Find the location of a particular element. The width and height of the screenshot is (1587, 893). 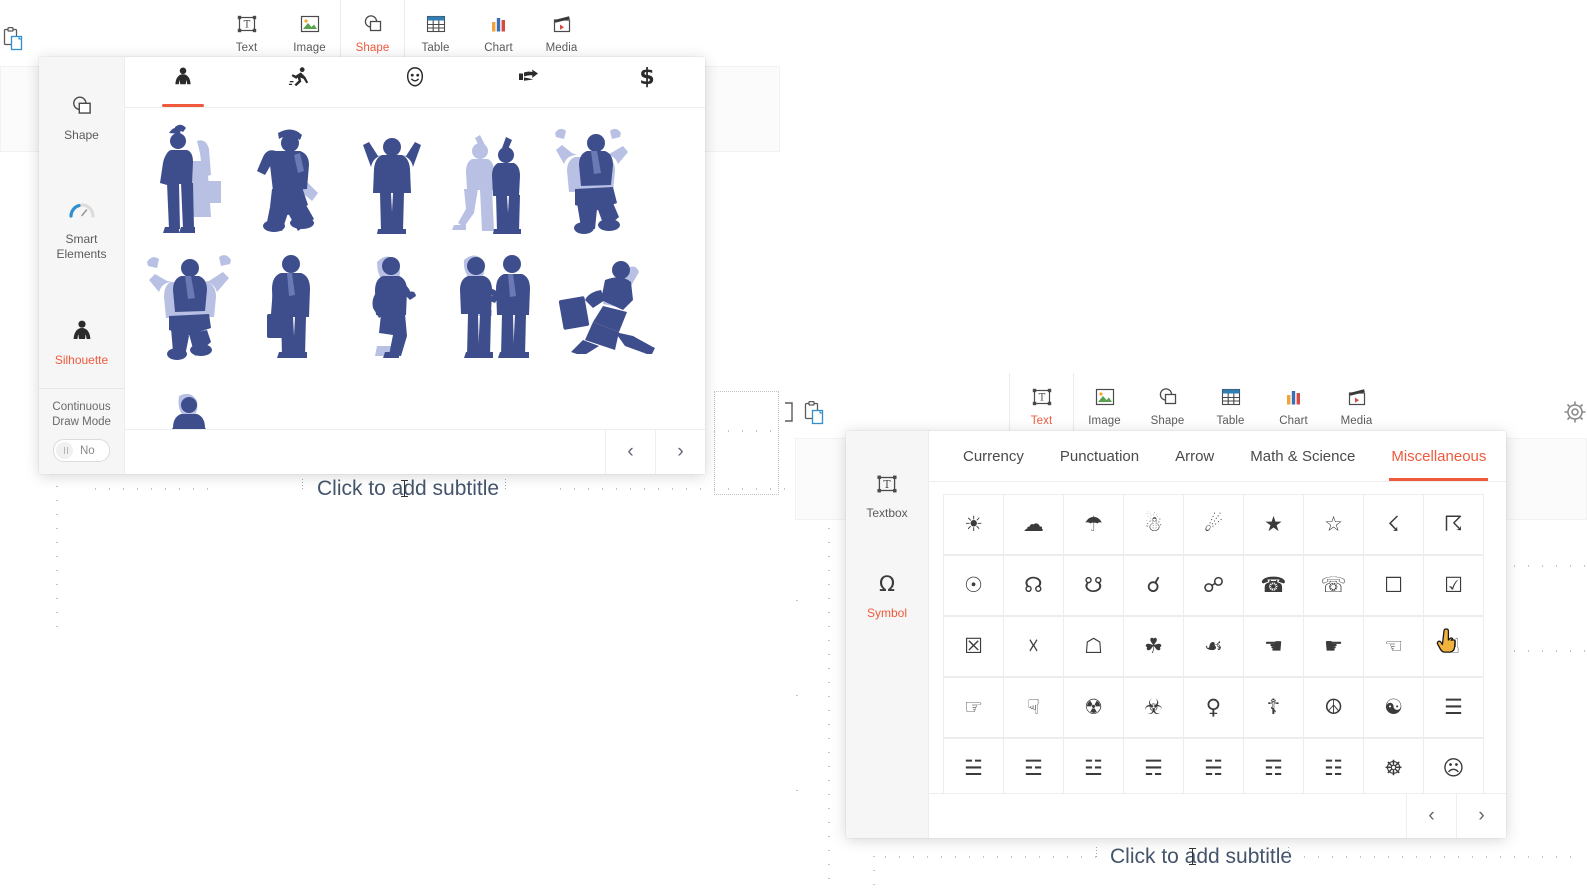

reversed-rotated-floral-heart-symbol: ☙ is located at coordinates (1213, 646).